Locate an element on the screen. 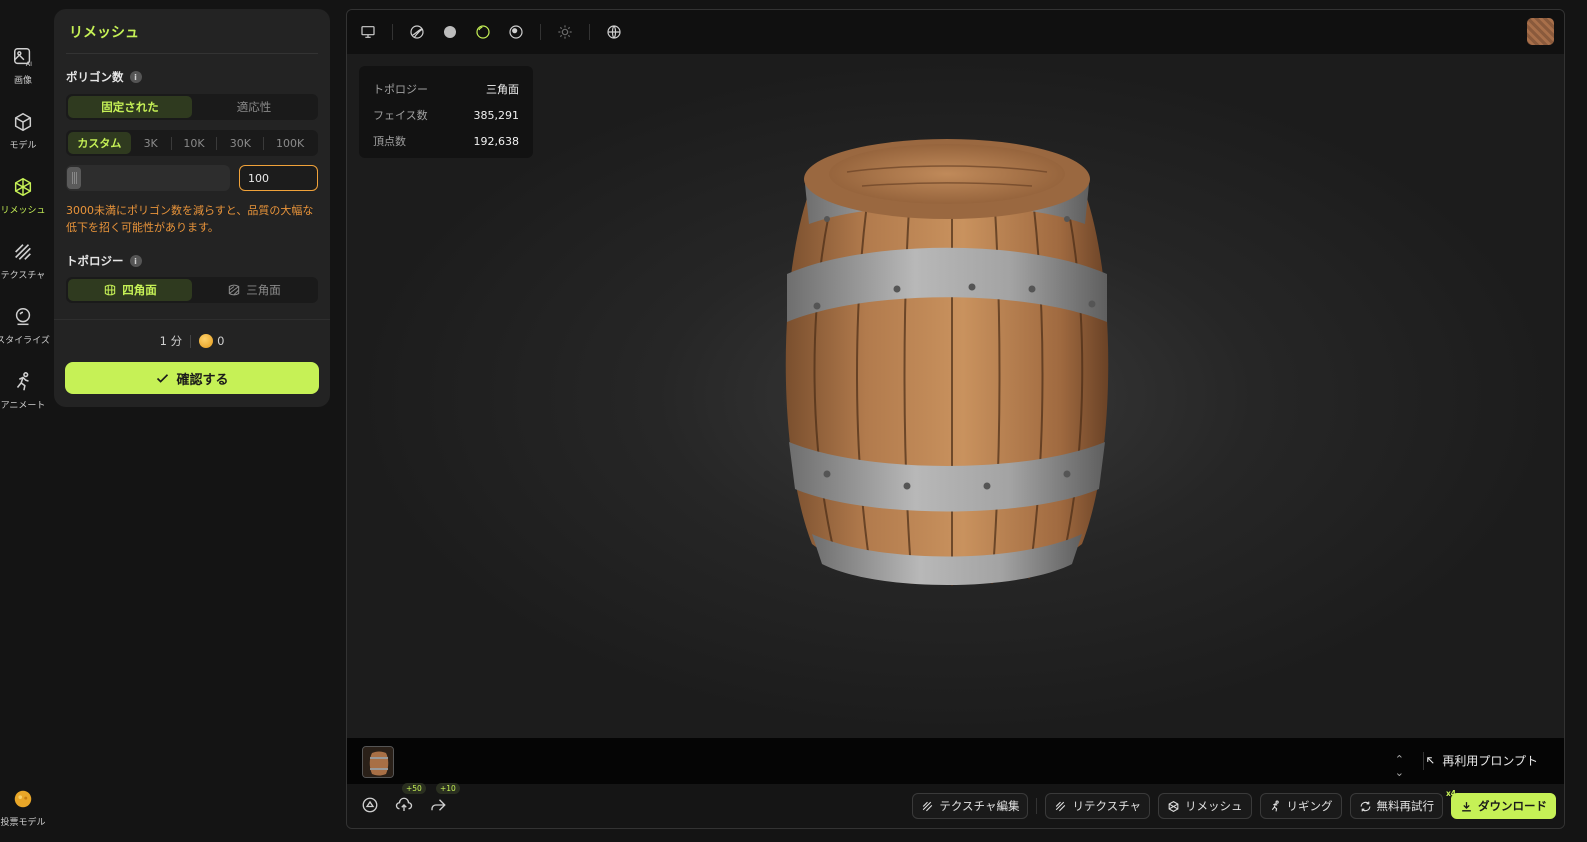  remesh-button: リメッシュ is located at coordinates (1205, 806).